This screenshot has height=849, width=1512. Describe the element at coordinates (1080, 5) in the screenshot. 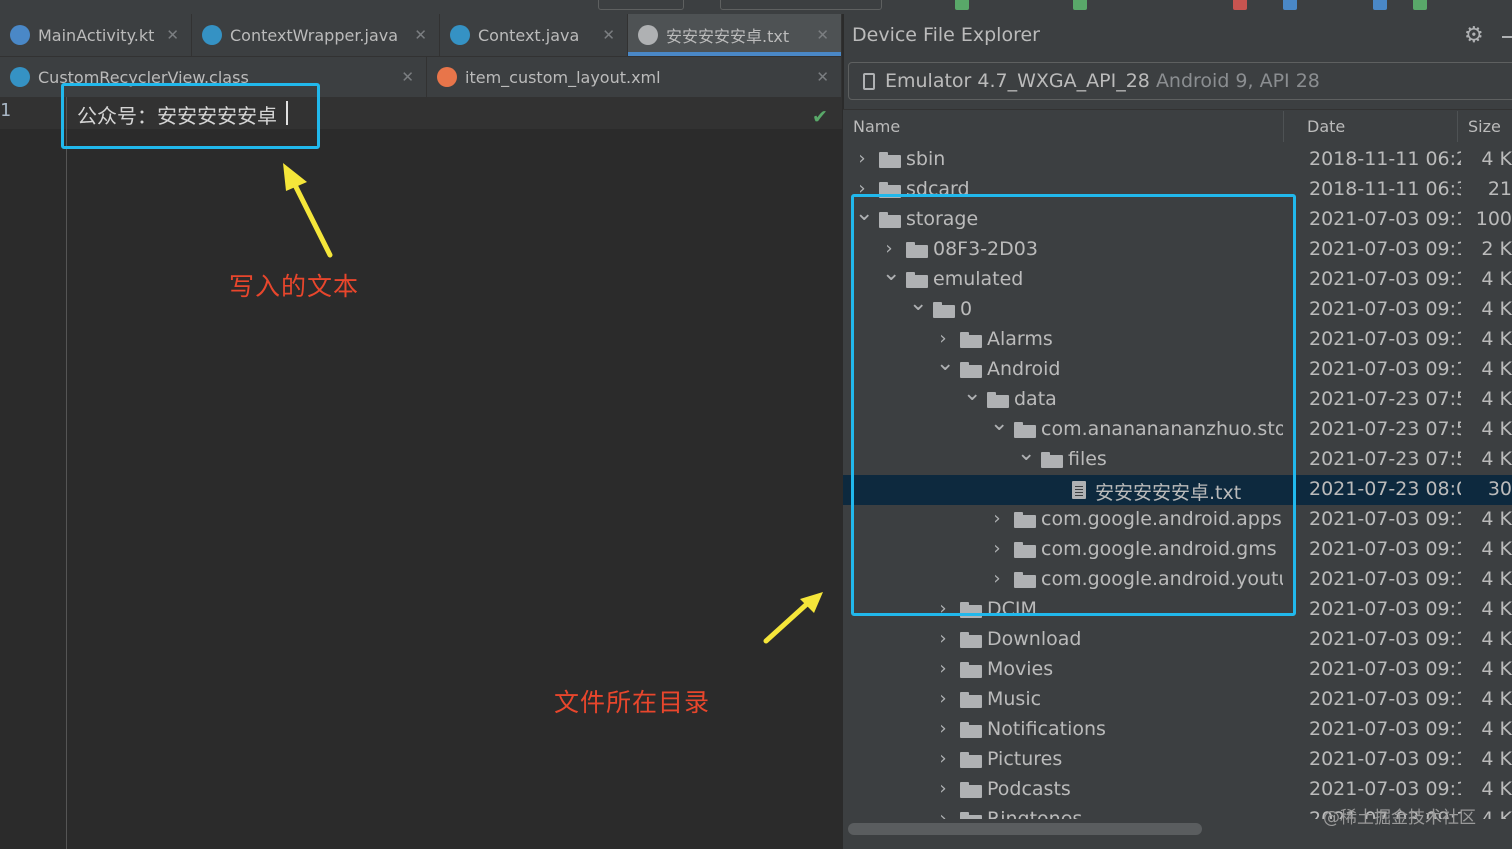

I see `debug-icon` at that location.